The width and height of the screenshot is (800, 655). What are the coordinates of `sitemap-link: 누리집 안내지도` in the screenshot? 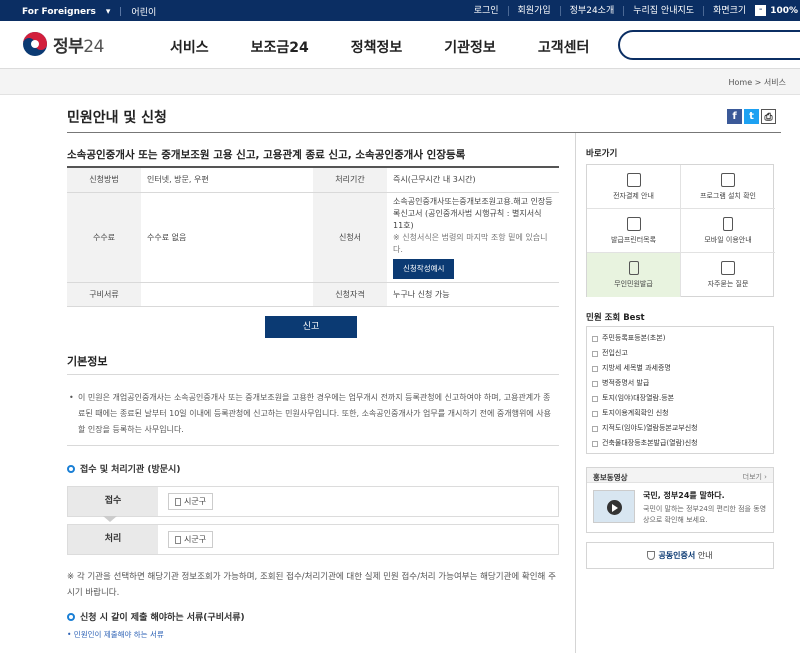 It's located at (663, 10).